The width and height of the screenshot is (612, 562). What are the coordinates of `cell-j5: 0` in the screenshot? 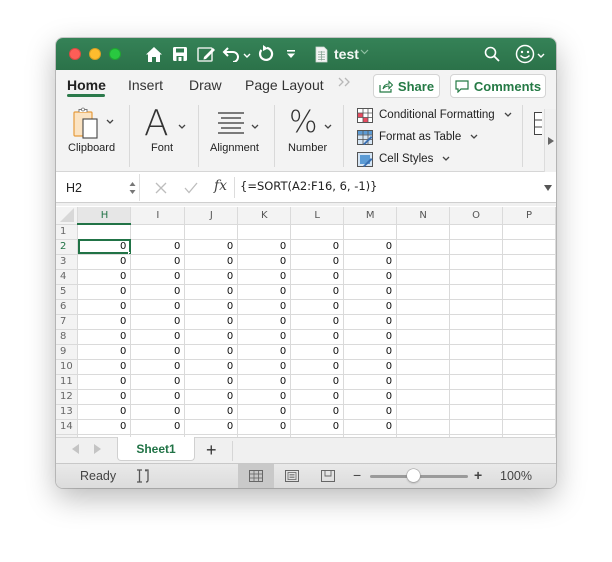 It's located at (211, 292).